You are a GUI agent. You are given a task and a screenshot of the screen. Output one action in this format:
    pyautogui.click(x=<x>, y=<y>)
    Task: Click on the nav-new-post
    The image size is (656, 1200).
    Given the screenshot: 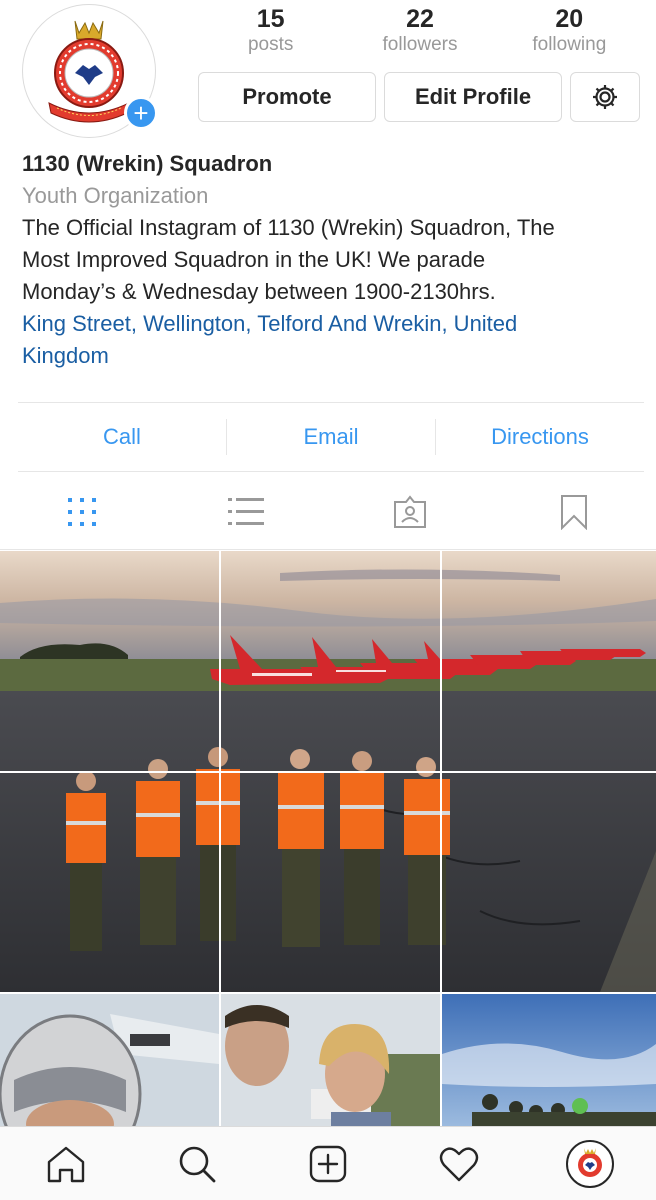 What is the action you would take?
    pyautogui.click(x=327, y=1164)
    